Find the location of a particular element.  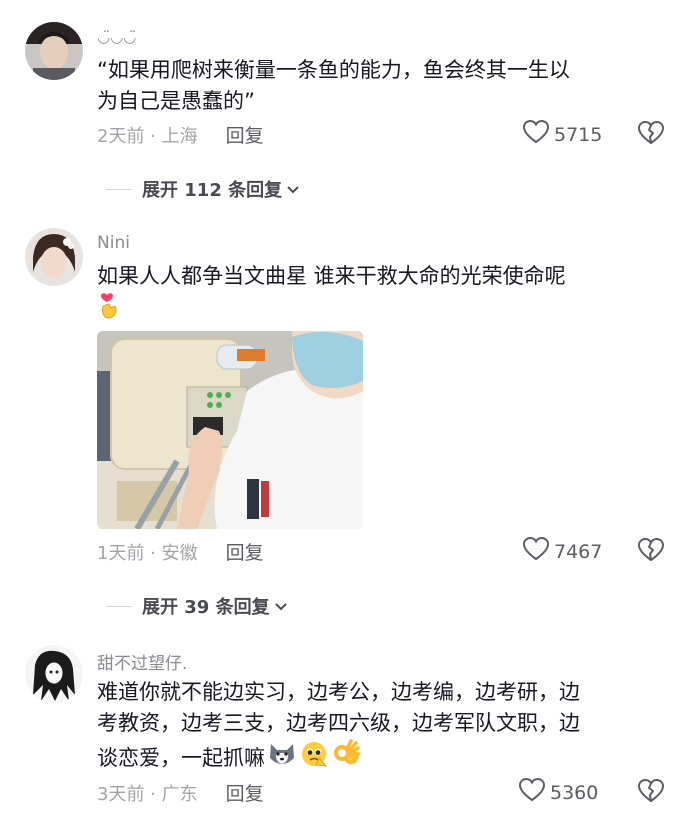

comment-image is located at coordinates (230, 430).